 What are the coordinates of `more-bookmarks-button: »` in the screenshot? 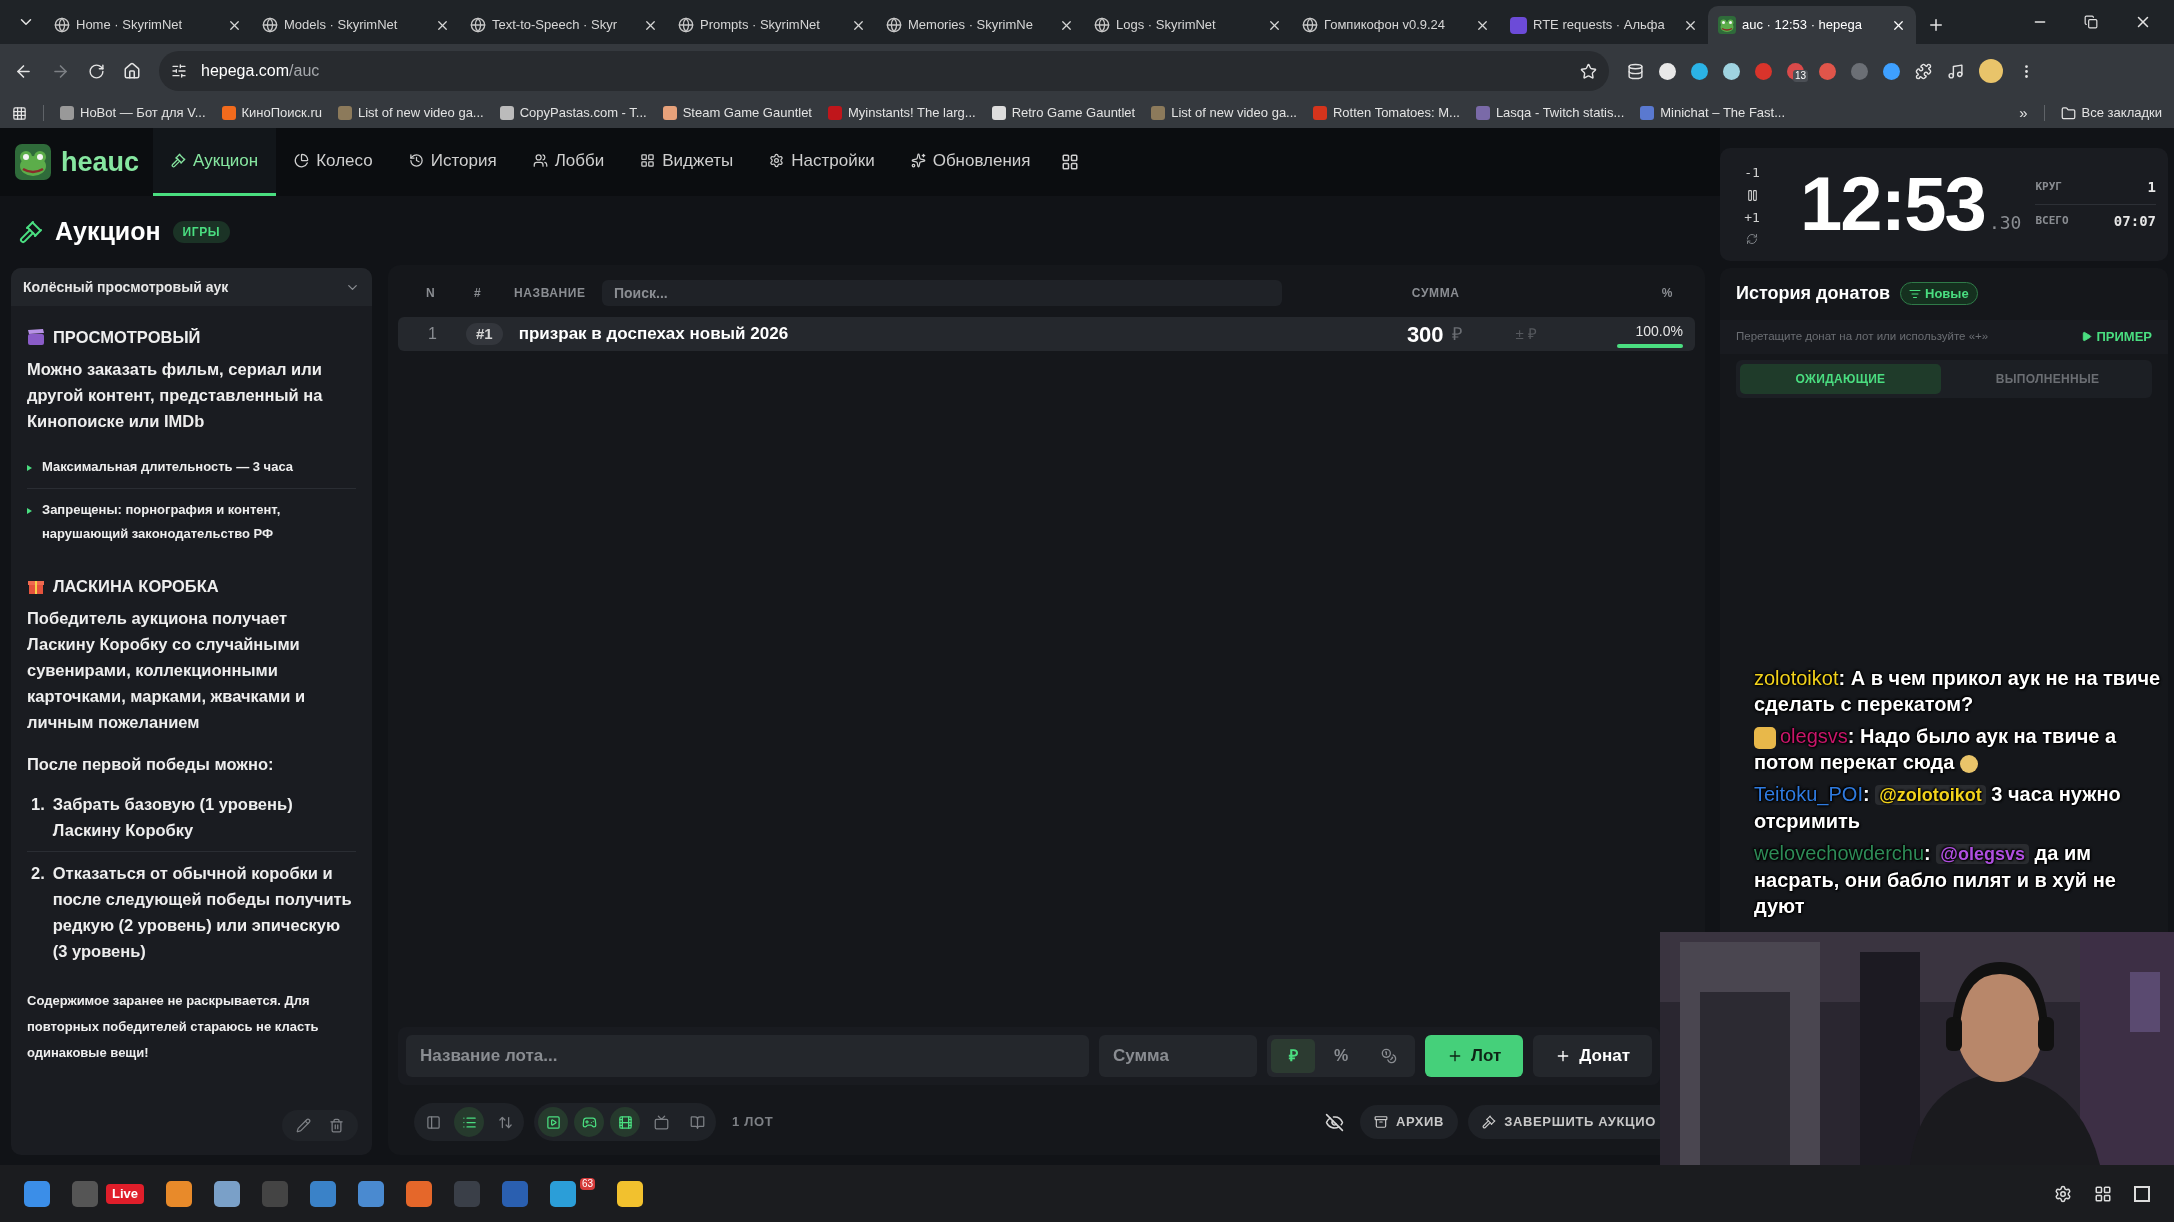 It's located at (2023, 113).